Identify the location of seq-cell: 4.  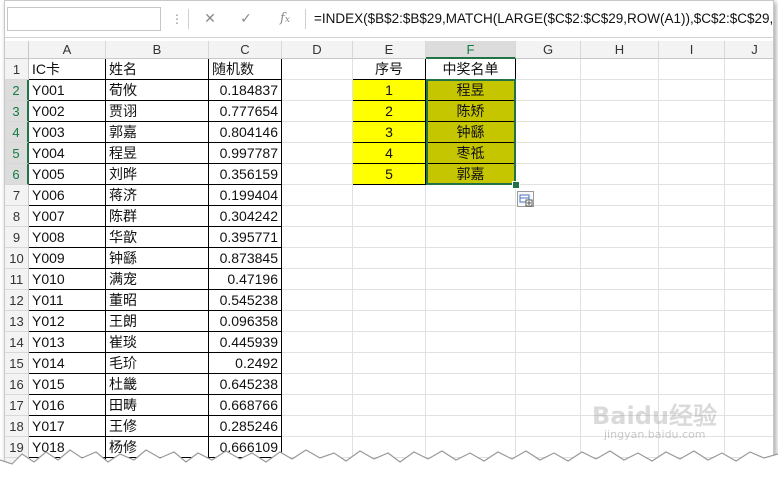
(389, 153).